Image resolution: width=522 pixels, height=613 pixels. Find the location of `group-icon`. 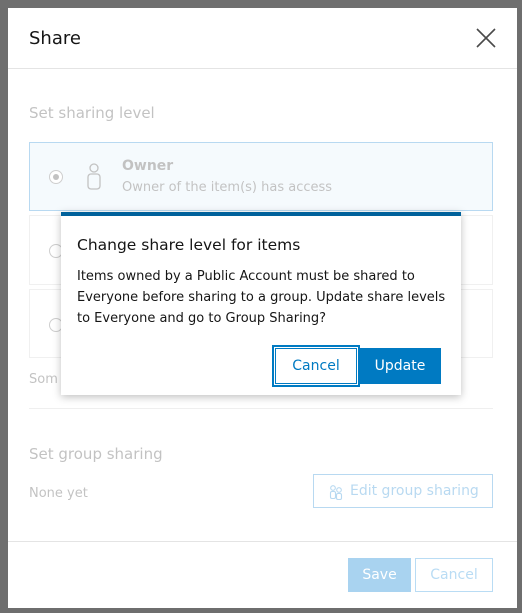

group-icon is located at coordinates (336, 492).